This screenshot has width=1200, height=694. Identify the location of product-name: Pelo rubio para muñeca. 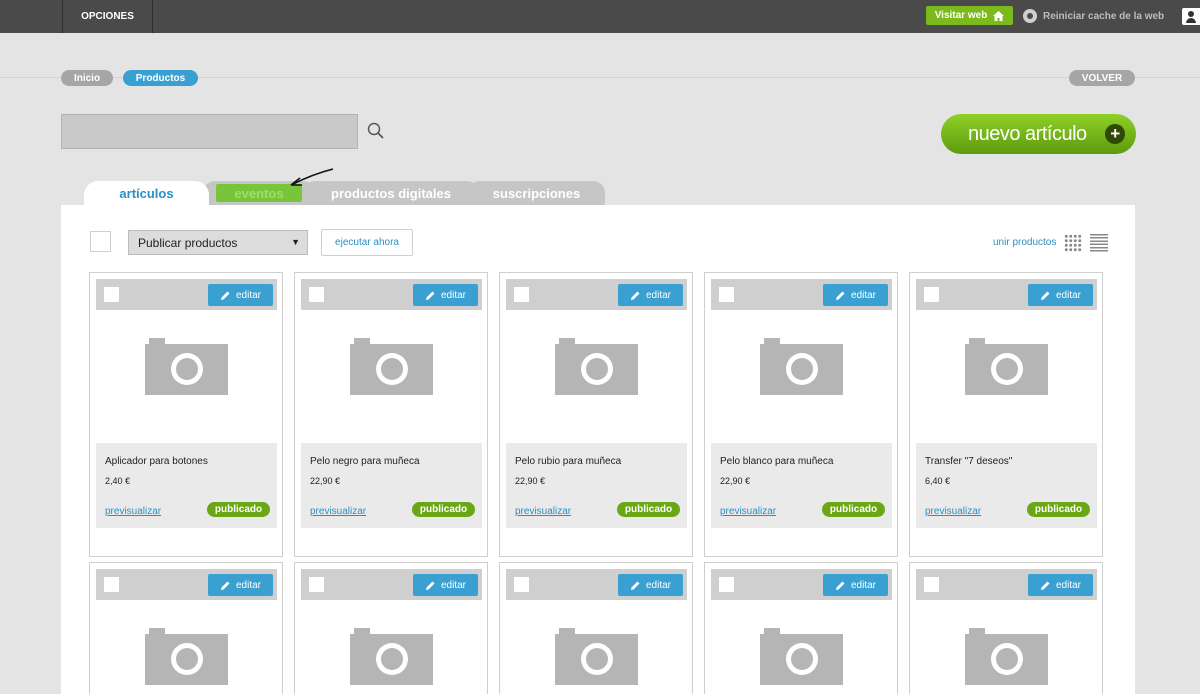
(568, 461).